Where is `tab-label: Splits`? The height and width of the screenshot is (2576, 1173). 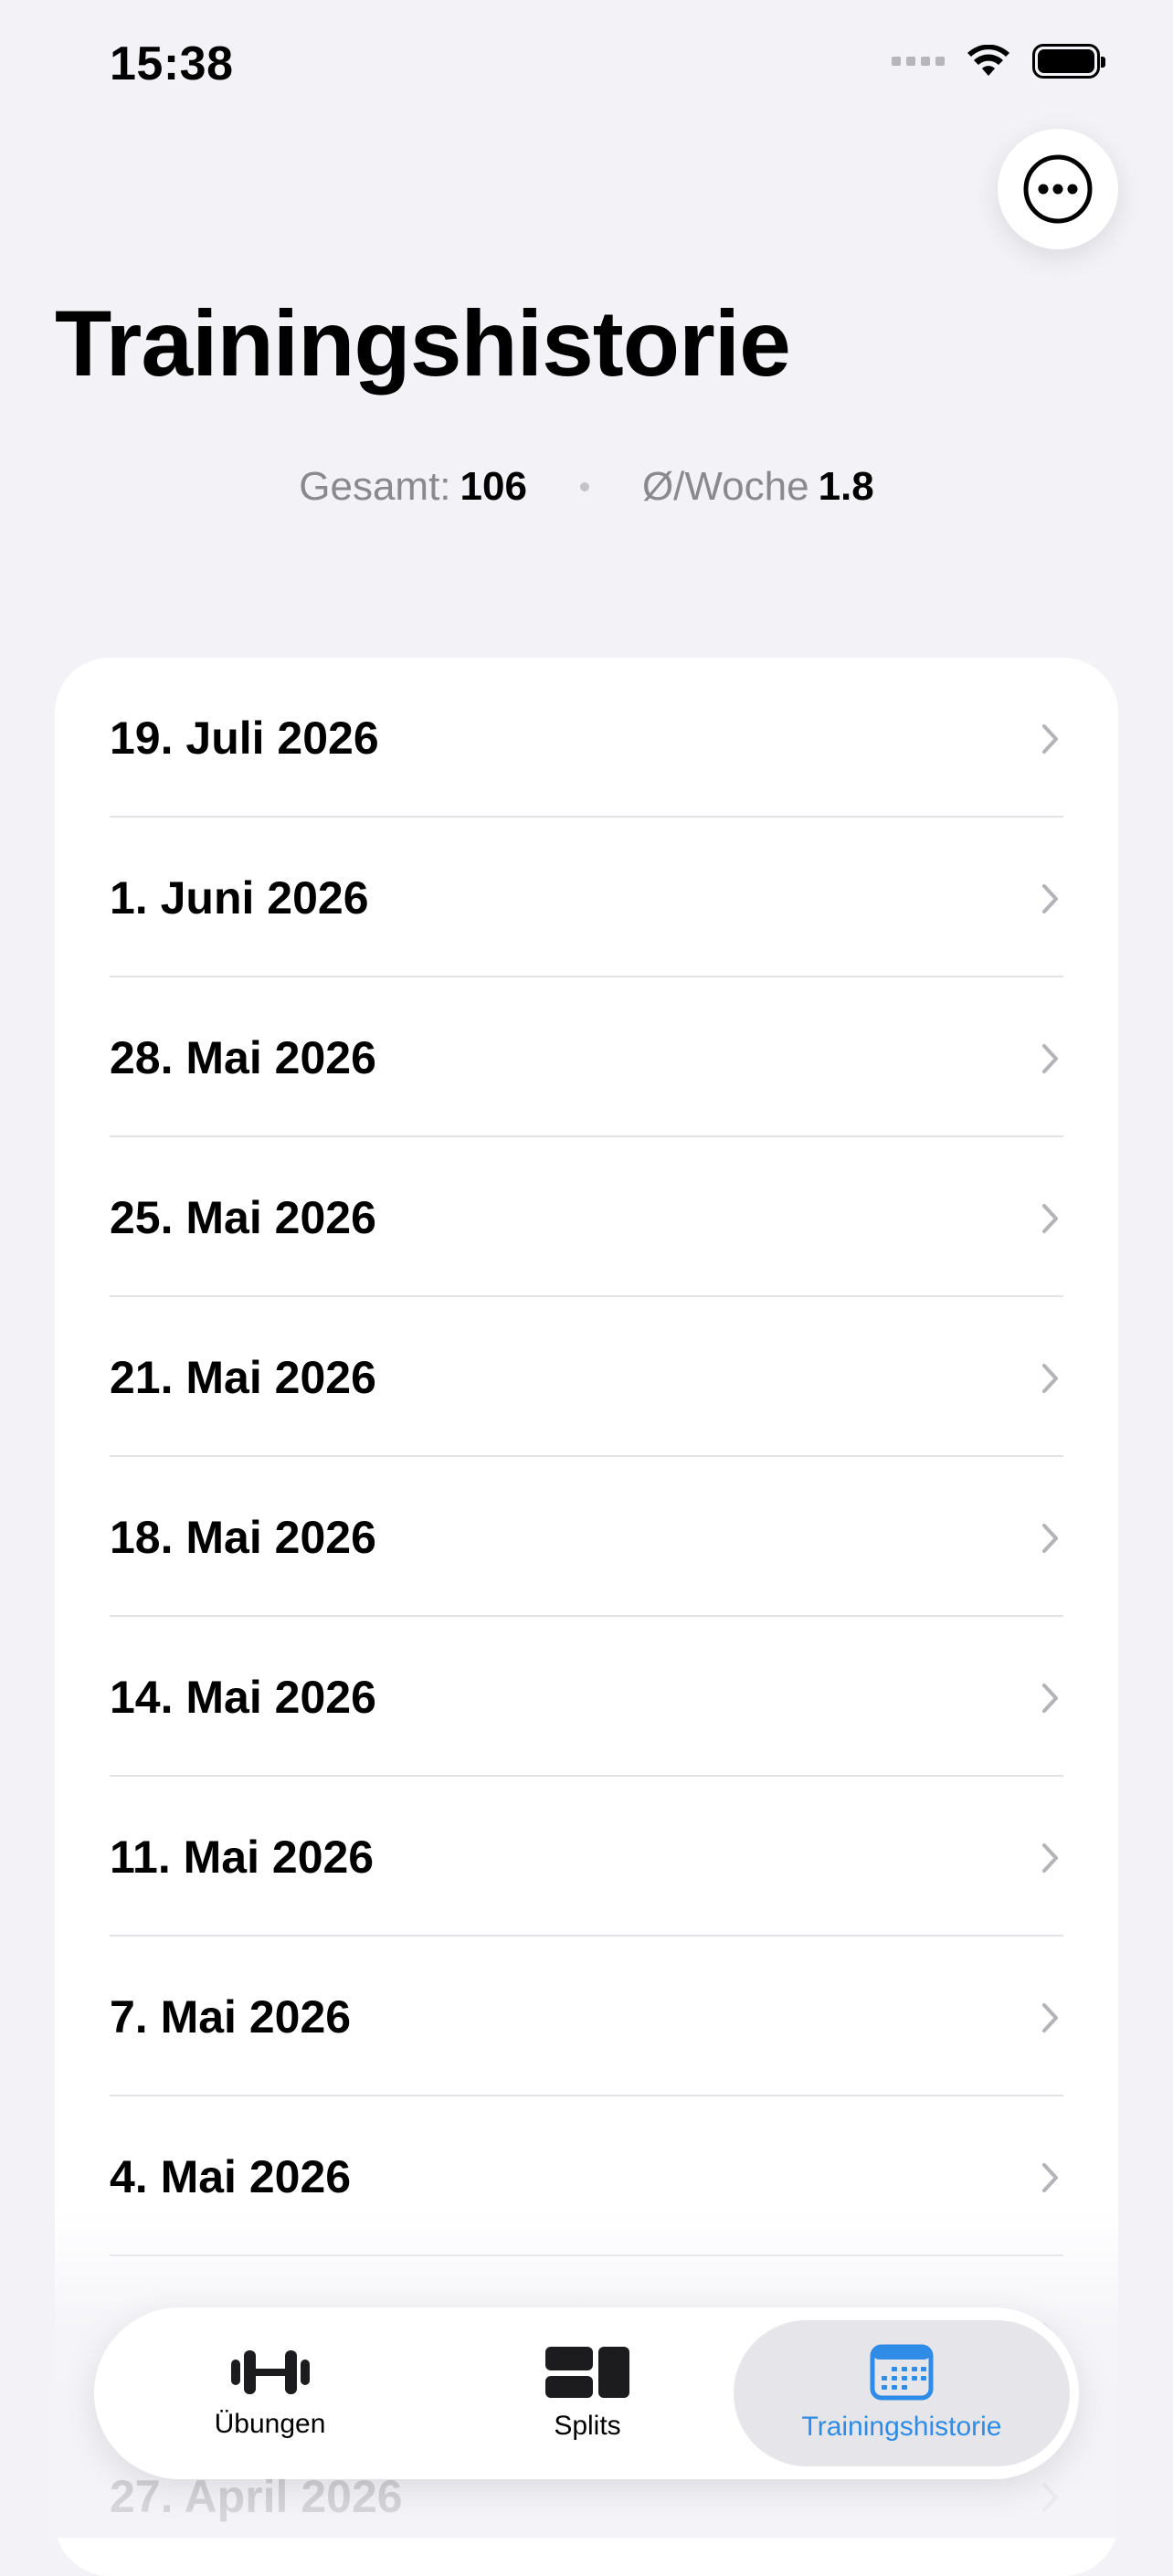
tab-label: Splits is located at coordinates (587, 2426).